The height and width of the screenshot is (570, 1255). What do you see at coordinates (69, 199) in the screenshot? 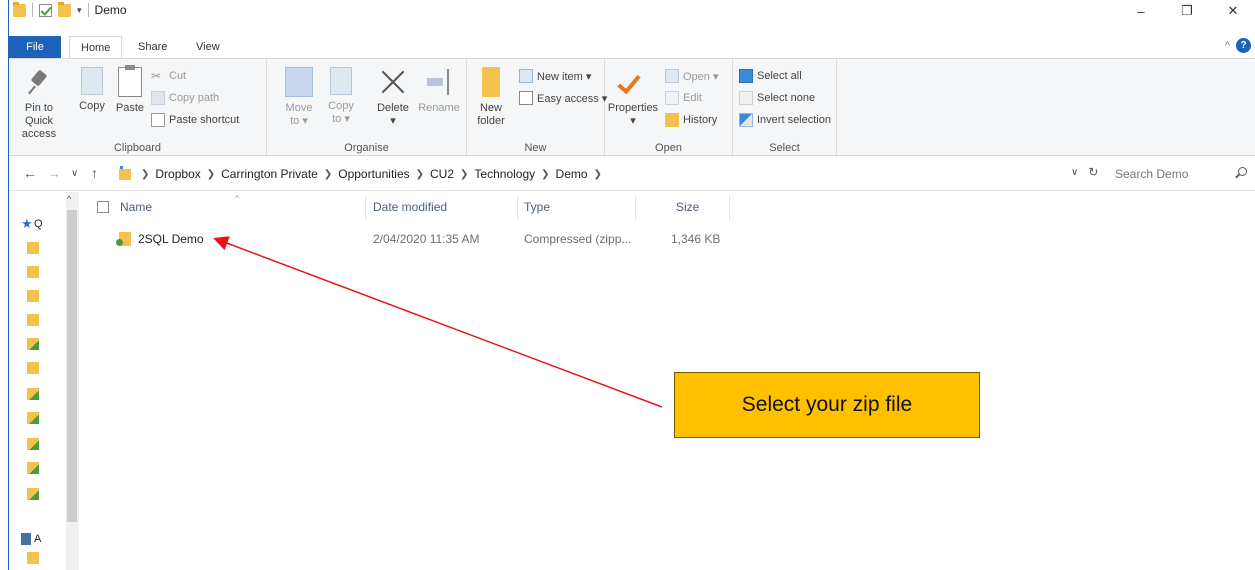
I see `scroll-up-arrow-icon: ^` at bounding box center [69, 199].